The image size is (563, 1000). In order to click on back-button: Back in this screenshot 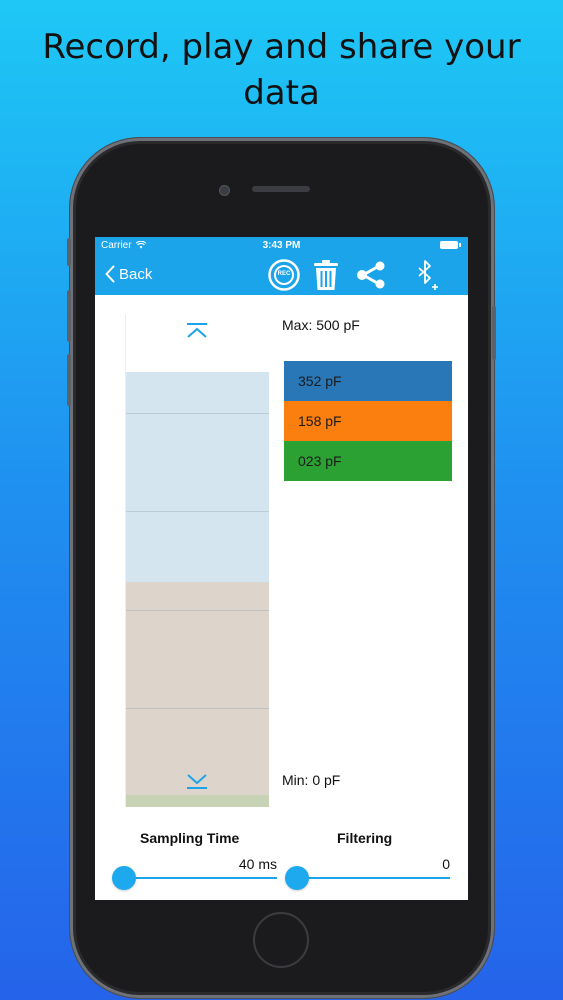, I will do `click(128, 274)`.